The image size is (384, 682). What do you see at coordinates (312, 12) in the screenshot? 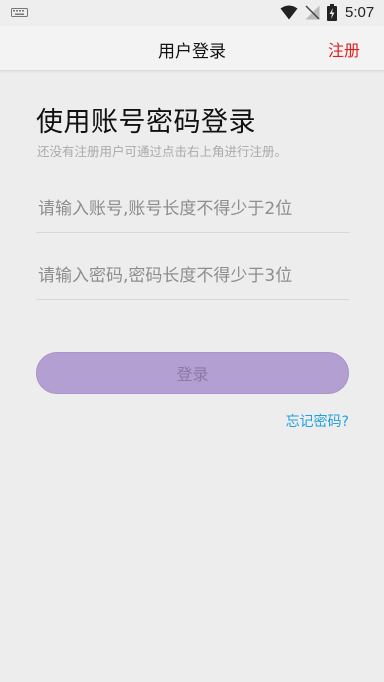
I see `no-signal-icon` at bounding box center [312, 12].